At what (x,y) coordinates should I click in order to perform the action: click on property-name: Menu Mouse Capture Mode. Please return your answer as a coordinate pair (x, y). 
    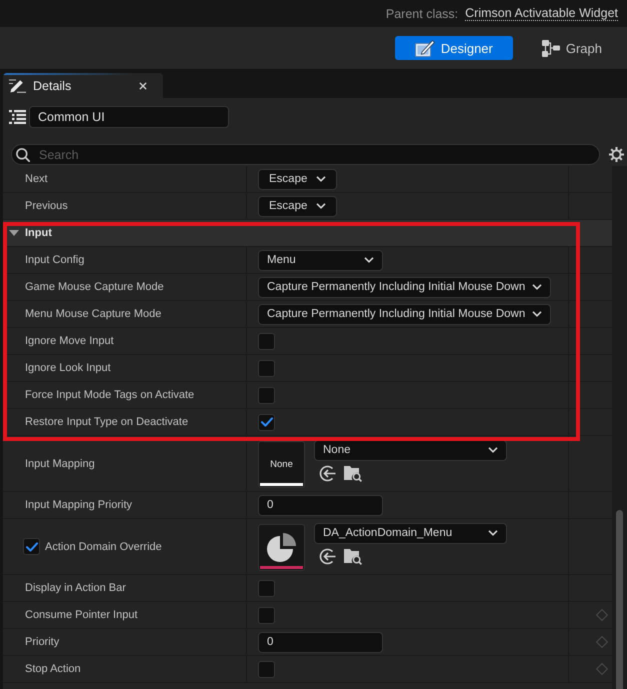
    Looking at the image, I should click on (93, 314).